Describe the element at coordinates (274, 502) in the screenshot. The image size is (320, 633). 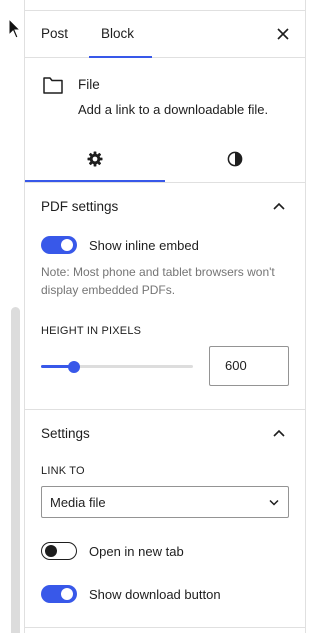
I see `chevron-down-icon` at that location.